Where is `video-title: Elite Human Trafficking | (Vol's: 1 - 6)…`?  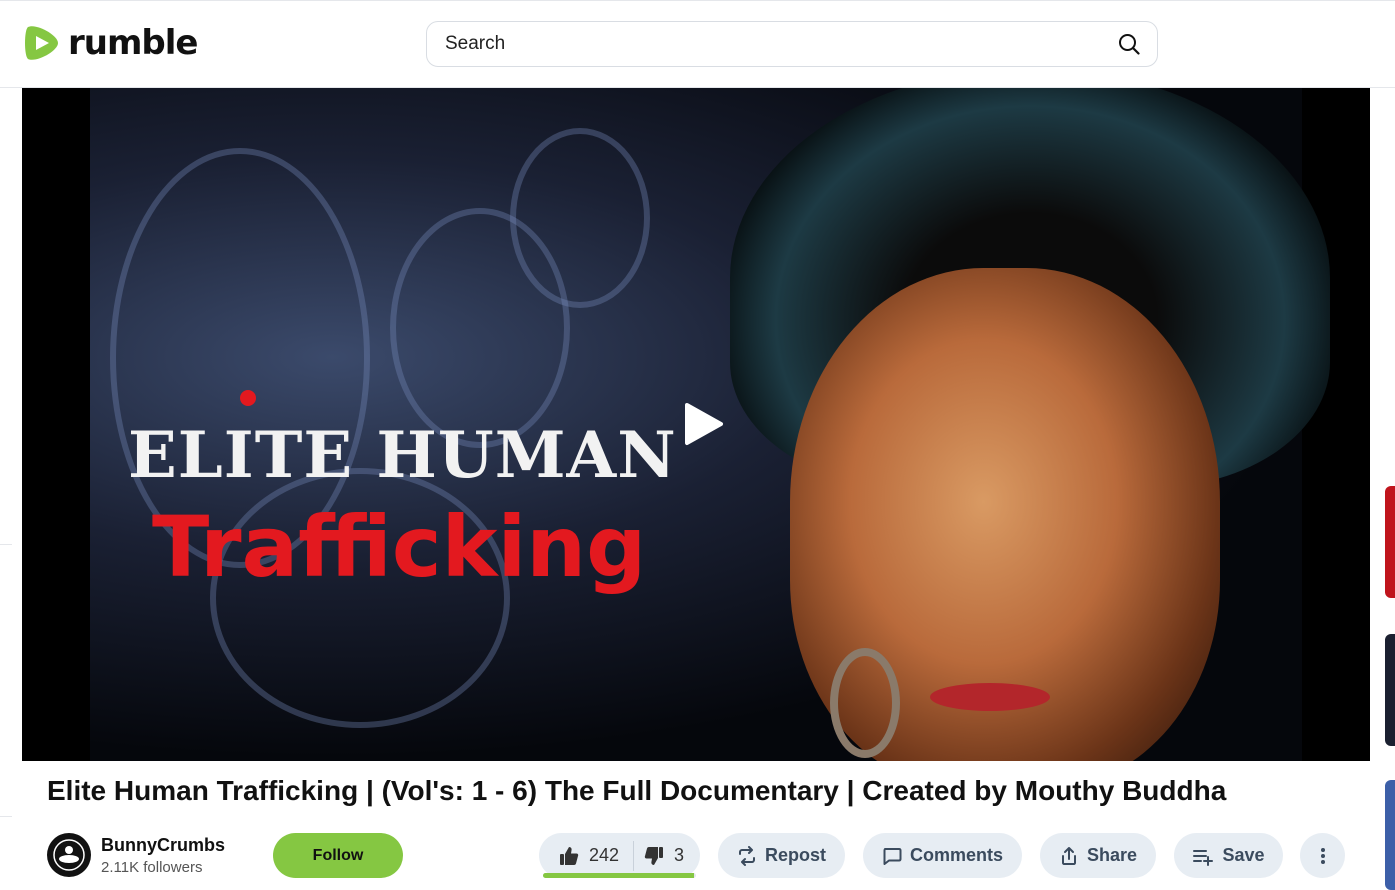 video-title: Elite Human Trafficking | (Vol's: 1 - 6)… is located at coordinates (637, 790).